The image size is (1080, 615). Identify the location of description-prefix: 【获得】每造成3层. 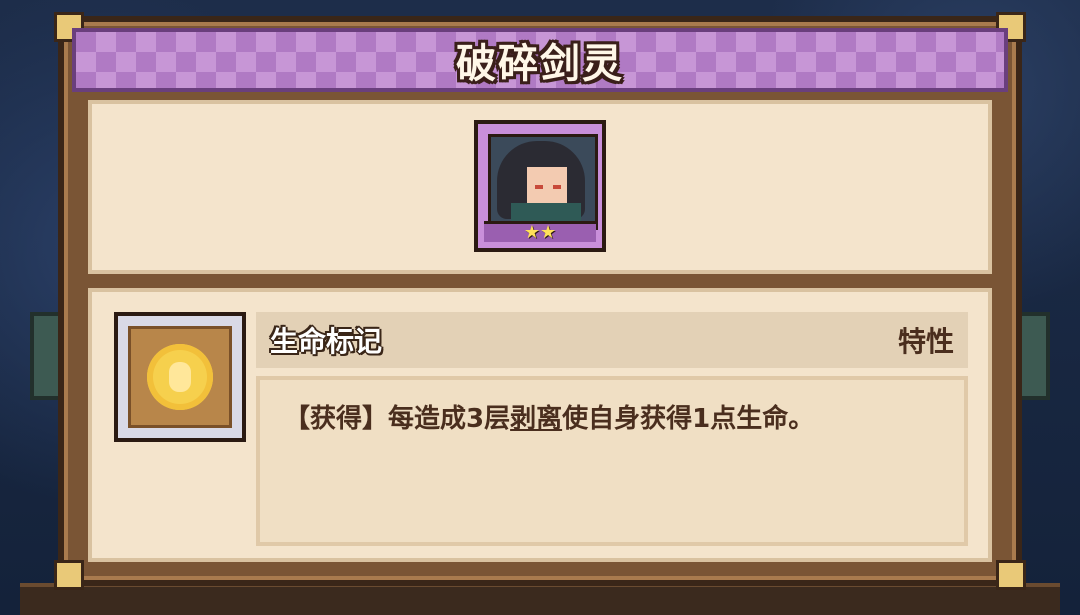
(397, 419).